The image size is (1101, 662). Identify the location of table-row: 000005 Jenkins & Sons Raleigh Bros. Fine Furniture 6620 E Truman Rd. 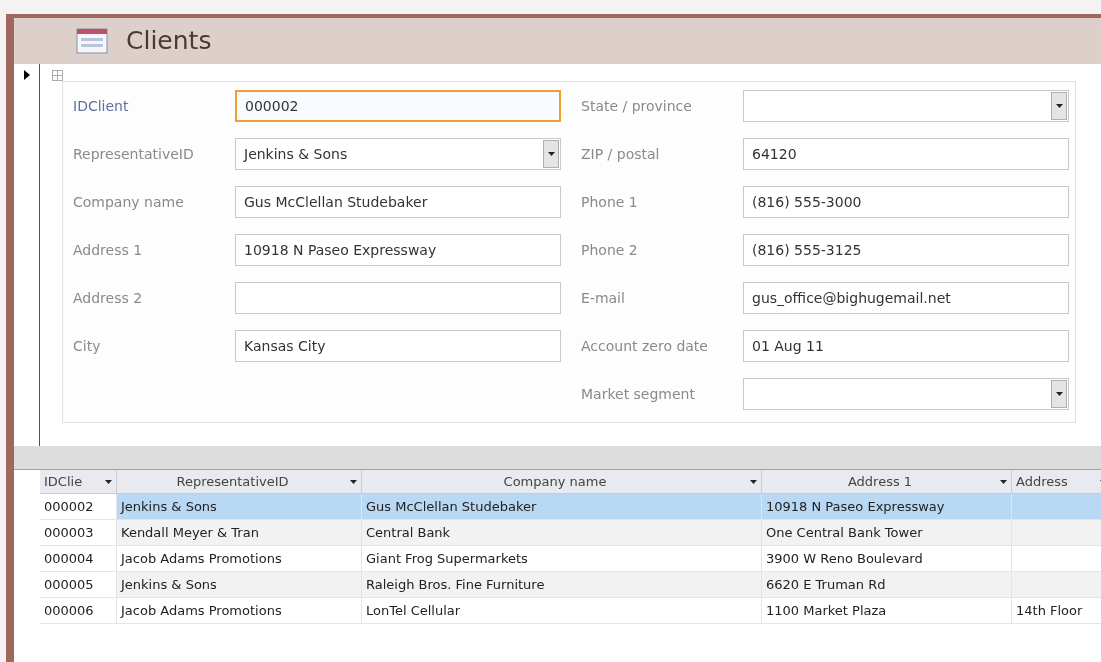
(570, 585).